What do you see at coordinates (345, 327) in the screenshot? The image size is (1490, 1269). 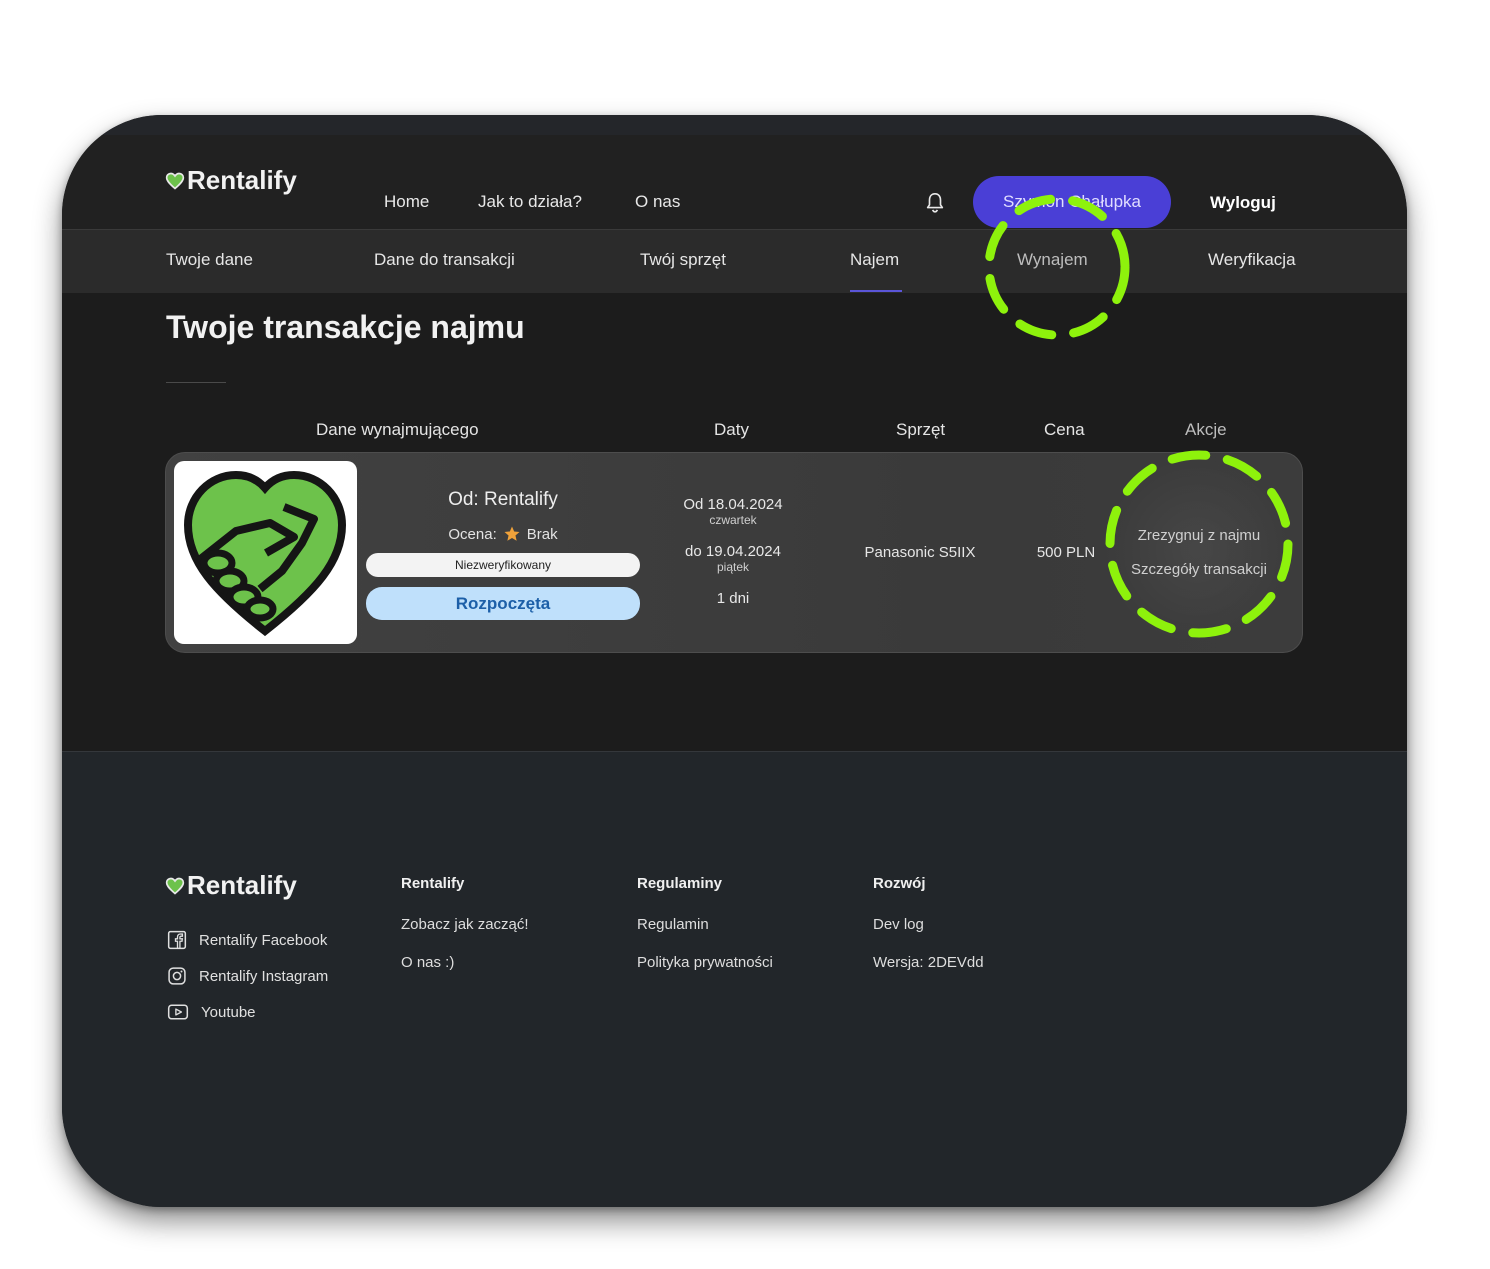 I see `page-title: Twoje transakcje najmu` at bounding box center [345, 327].